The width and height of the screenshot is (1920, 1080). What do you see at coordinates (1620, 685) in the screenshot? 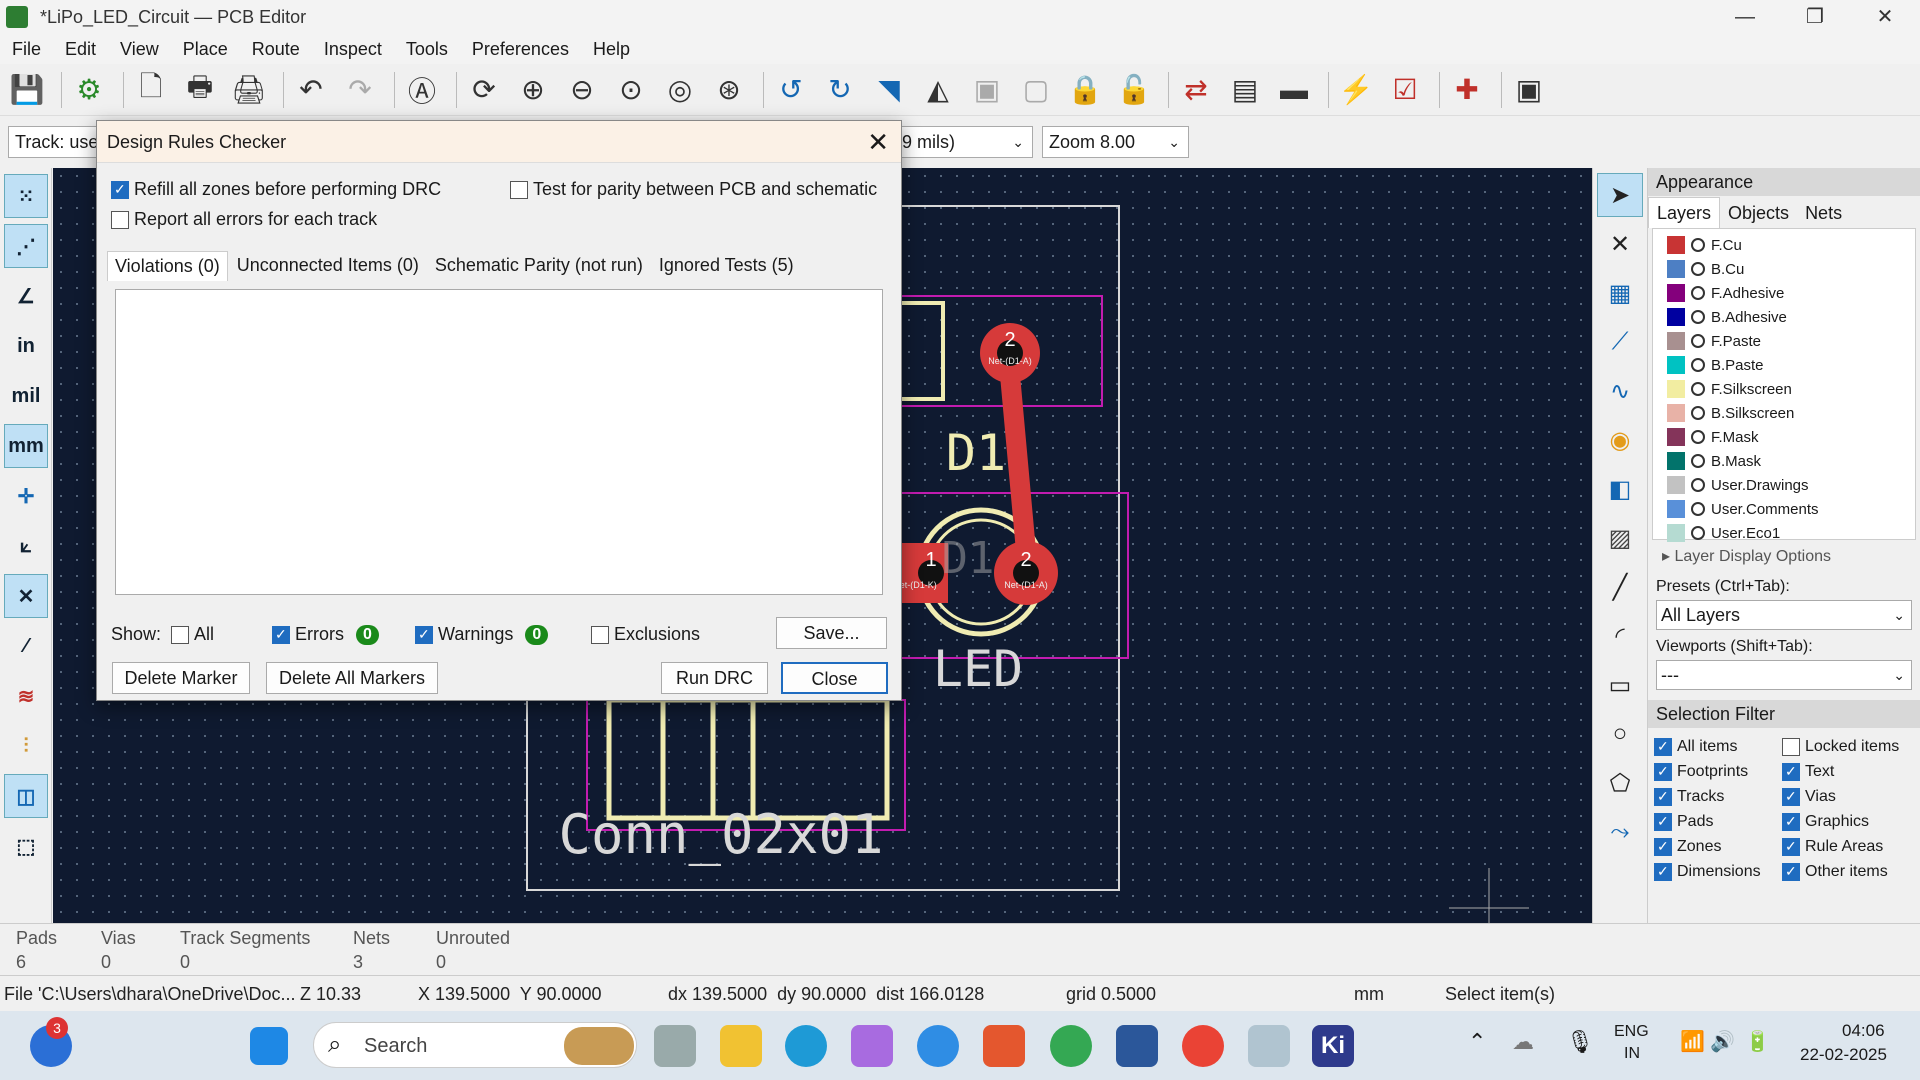
I see `draw-rectangle-icon: ▭` at bounding box center [1620, 685].